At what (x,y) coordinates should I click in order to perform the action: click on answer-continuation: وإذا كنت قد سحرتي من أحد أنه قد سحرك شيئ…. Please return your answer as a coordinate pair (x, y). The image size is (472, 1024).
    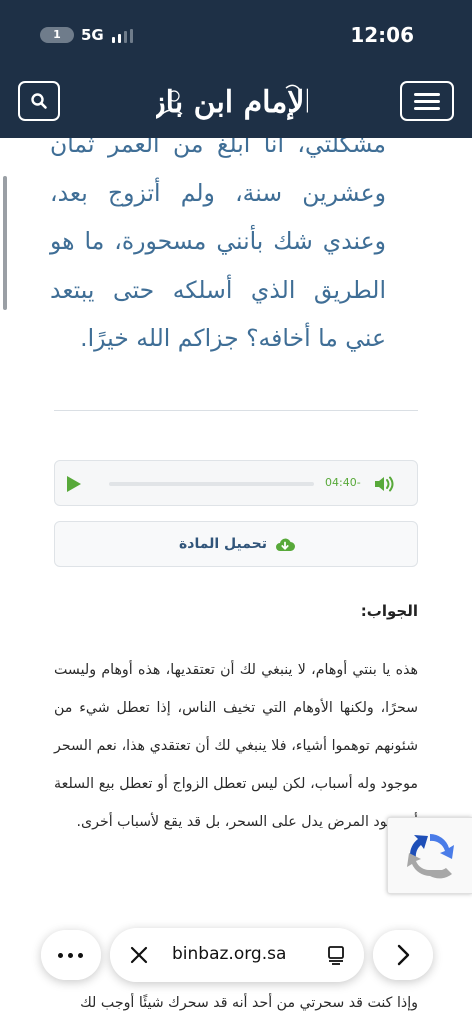
    Looking at the image, I should click on (249, 1003).